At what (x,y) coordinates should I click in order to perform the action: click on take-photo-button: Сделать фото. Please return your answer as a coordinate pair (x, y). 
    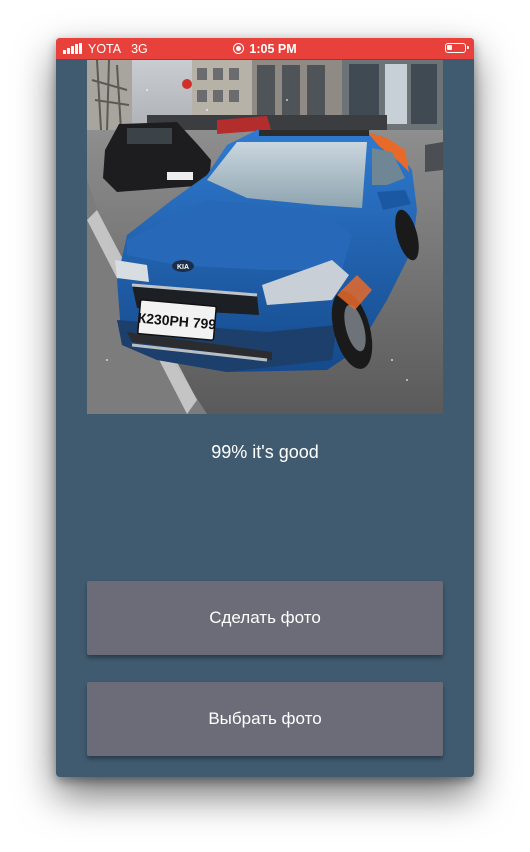
    Looking at the image, I should click on (265, 618).